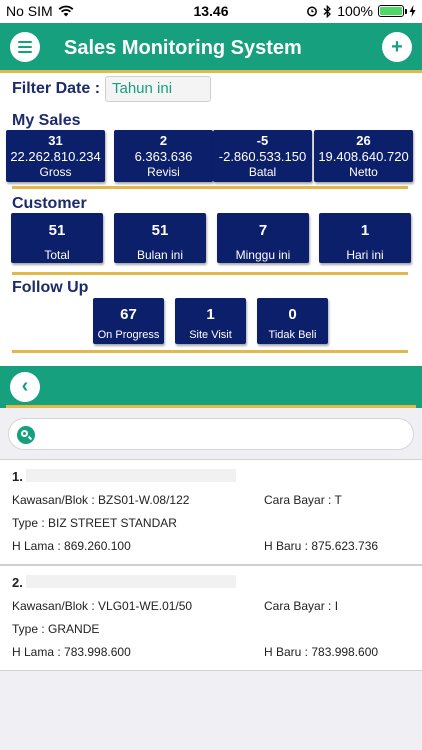 The height and width of the screenshot is (750, 422). I want to click on follow-up-label: Site Visit, so click(210, 335).